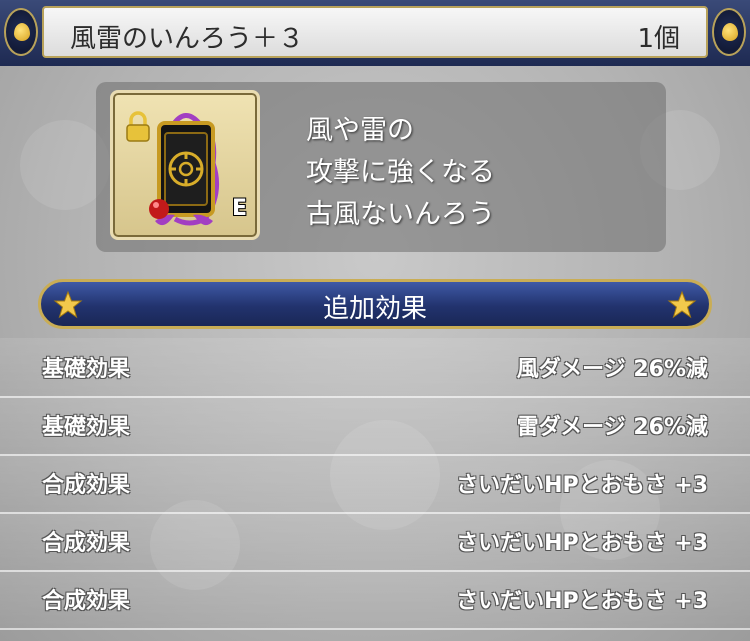 This screenshot has height=641, width=750. I want to click on item-count: 1個, so click(658, 39).